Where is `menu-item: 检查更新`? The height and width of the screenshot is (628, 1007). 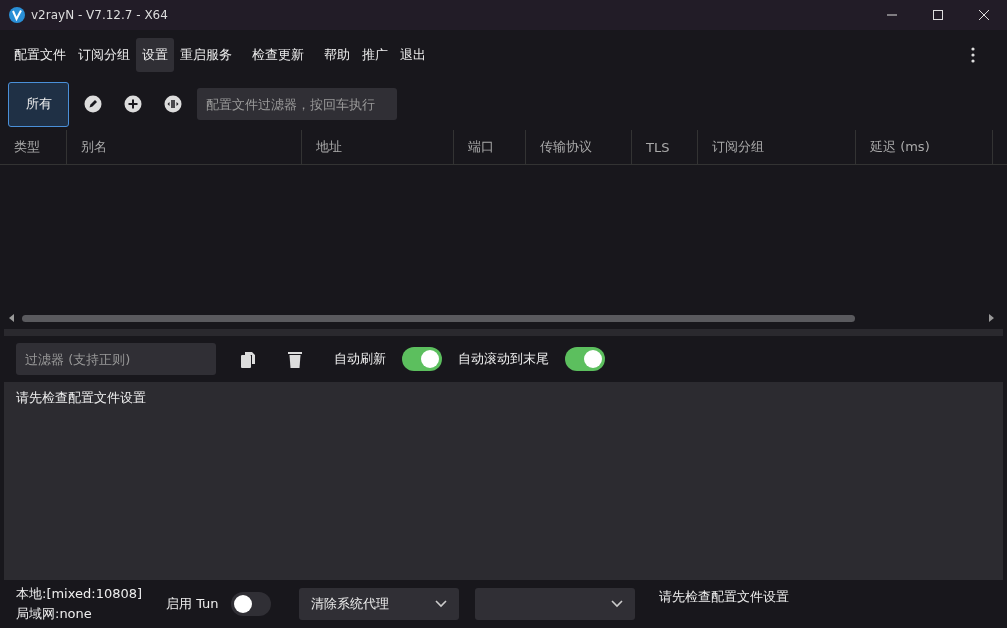
menu-item: 检查更新 is located at coordinates (278, 55).